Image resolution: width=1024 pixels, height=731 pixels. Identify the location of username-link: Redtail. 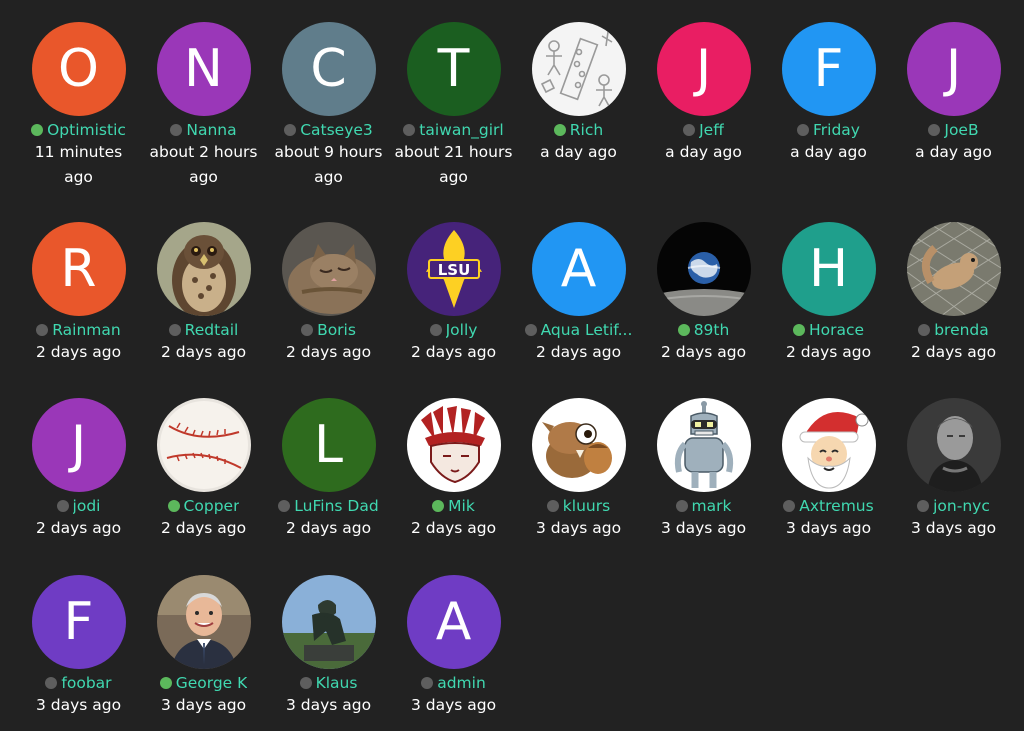
(212, 330).